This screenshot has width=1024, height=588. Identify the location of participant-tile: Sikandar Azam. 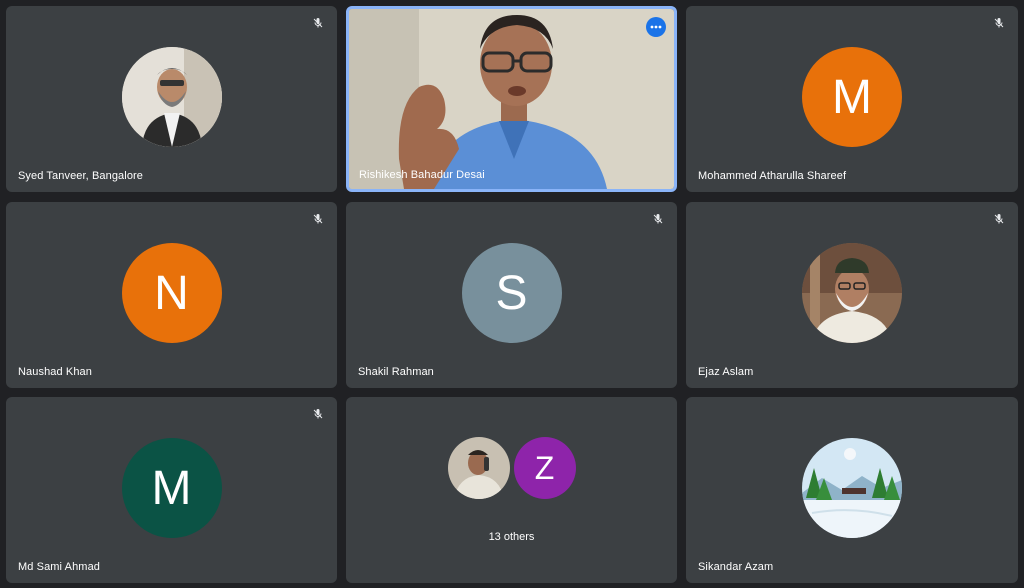
(852, 490).